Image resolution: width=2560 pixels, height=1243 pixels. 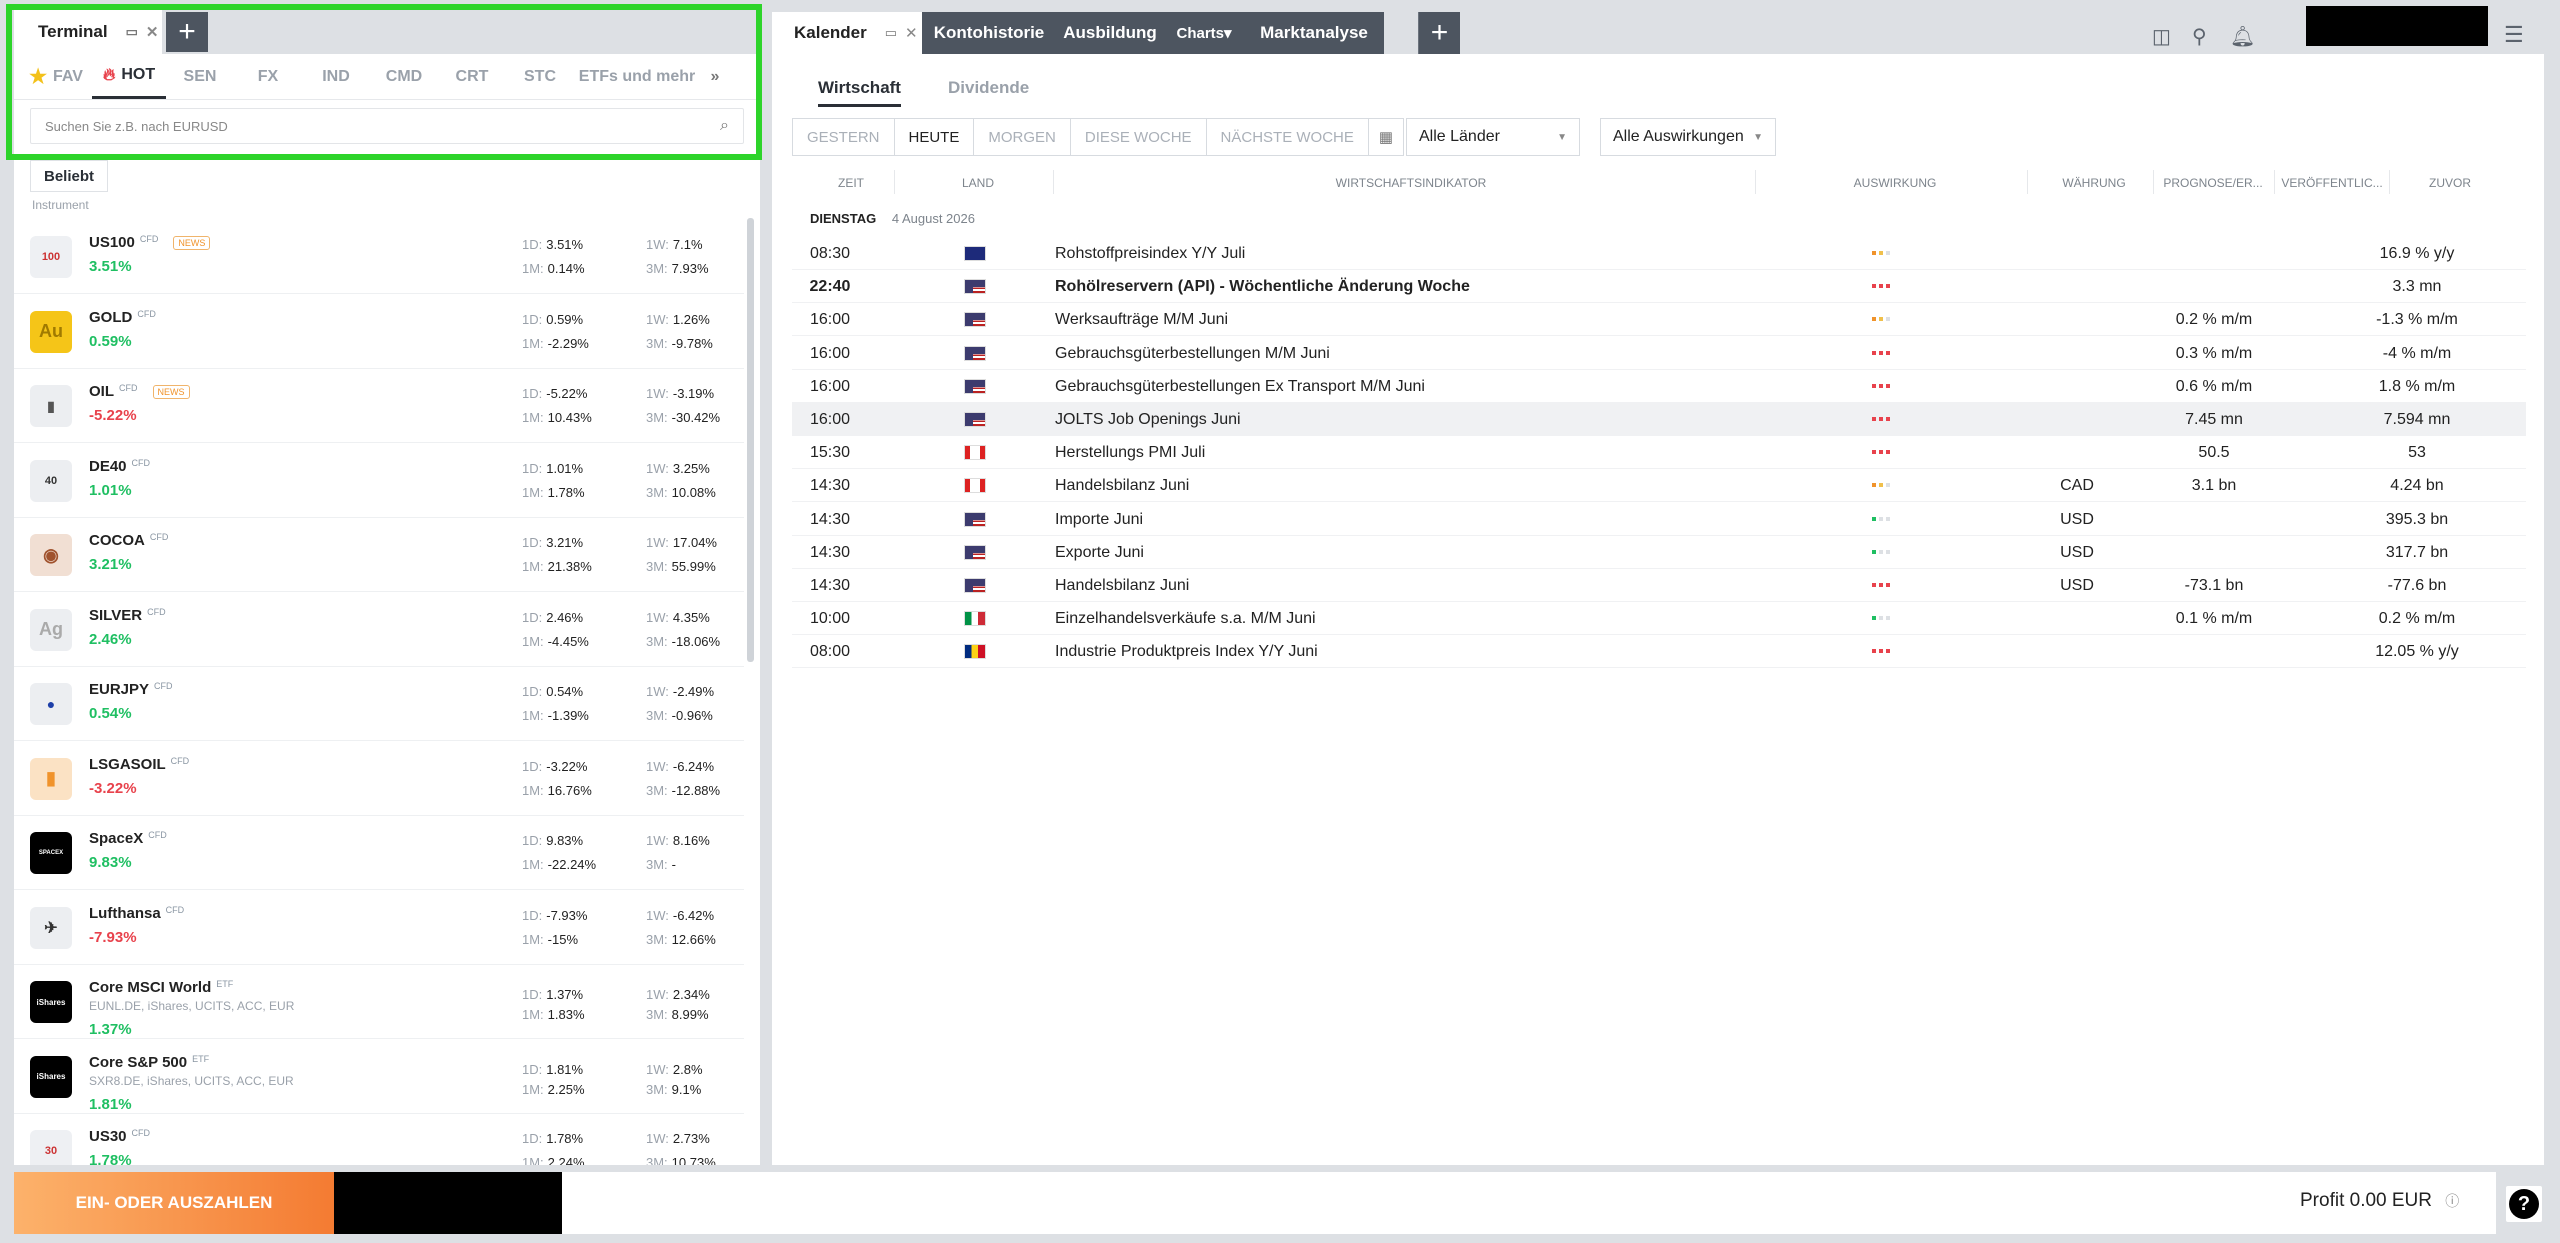 What do you see at coordinates (1895, 183) in the screenshot?
I see `col-auswirkung: AUSWIRKUNG` at bounding box center [1895, 183].